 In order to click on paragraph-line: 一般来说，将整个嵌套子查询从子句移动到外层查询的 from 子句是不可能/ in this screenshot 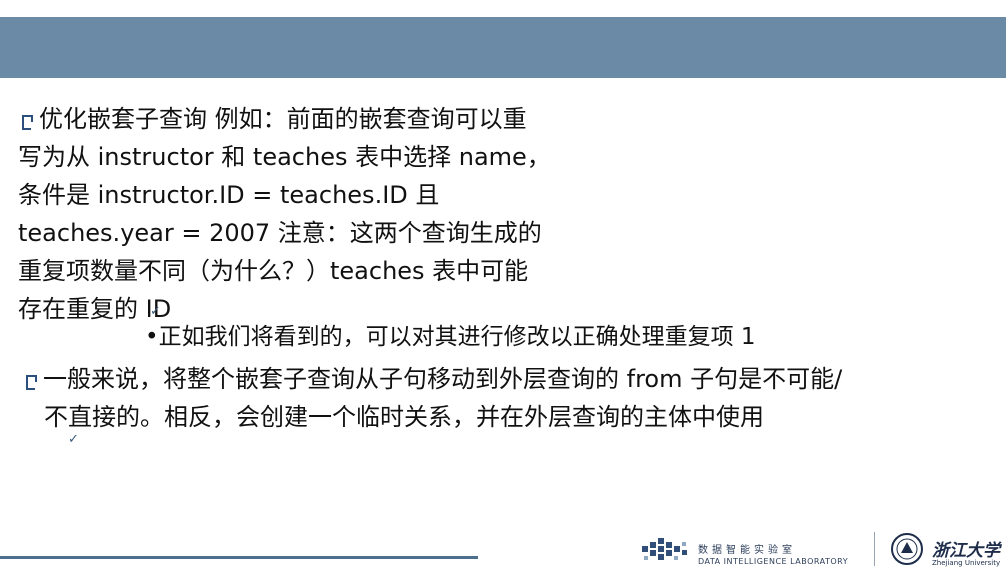, I will do `click(502, 379)`.